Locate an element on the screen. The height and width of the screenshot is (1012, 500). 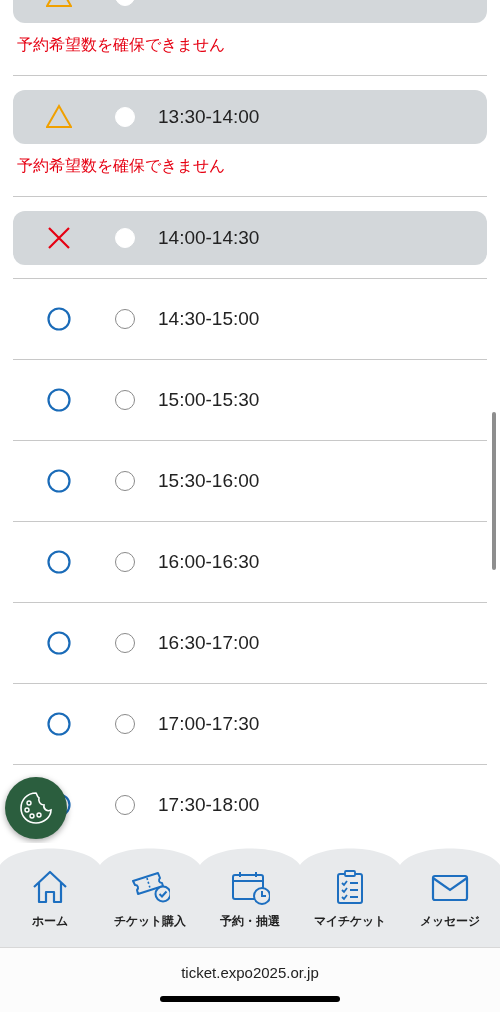
tab-bar-item: 予約・抽選 is located at coordinates (250, 906).